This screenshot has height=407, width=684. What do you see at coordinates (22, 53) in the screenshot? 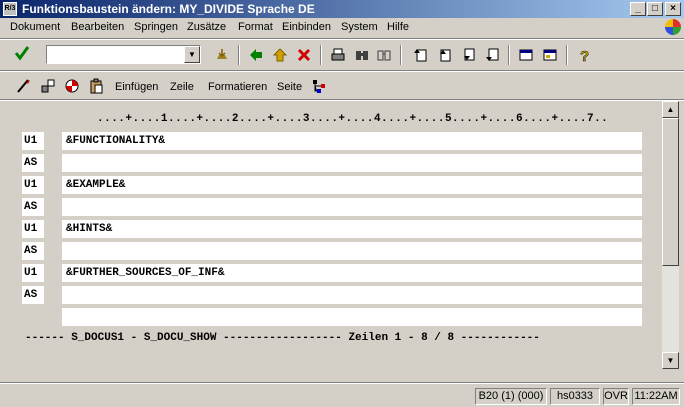
I see `enter-check-icon` at bounding box center [22, 53].